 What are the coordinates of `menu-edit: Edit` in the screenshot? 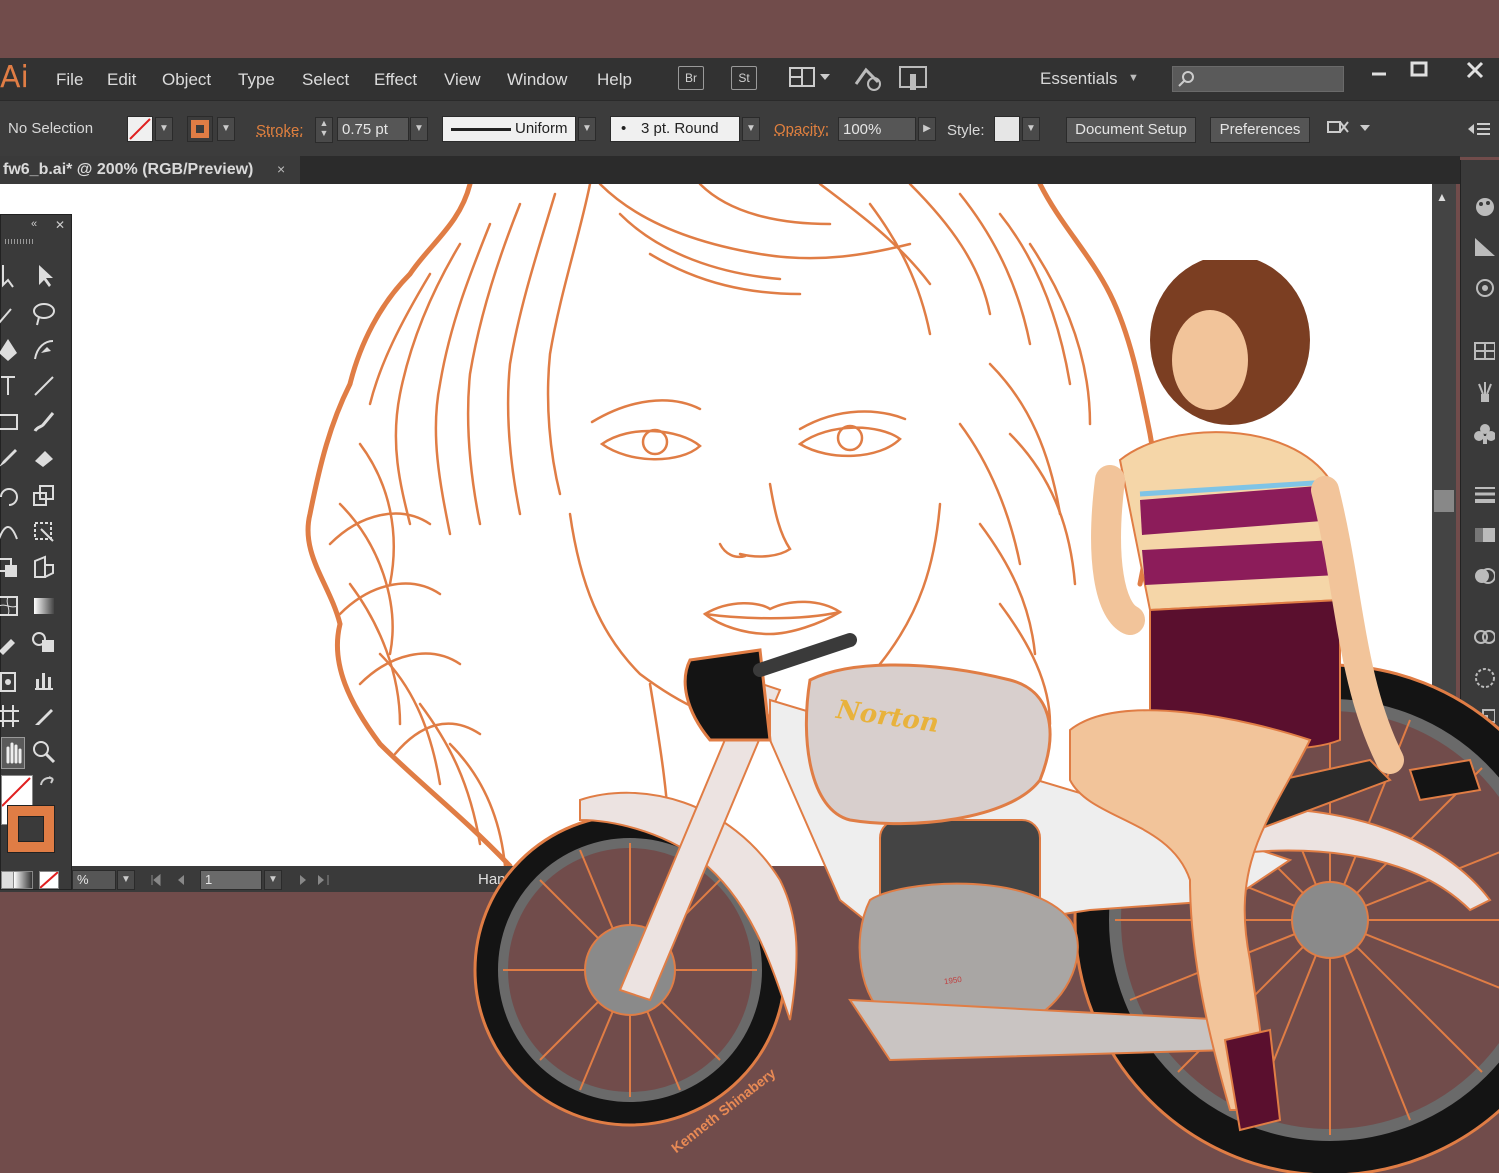 It's located at (121, 80).